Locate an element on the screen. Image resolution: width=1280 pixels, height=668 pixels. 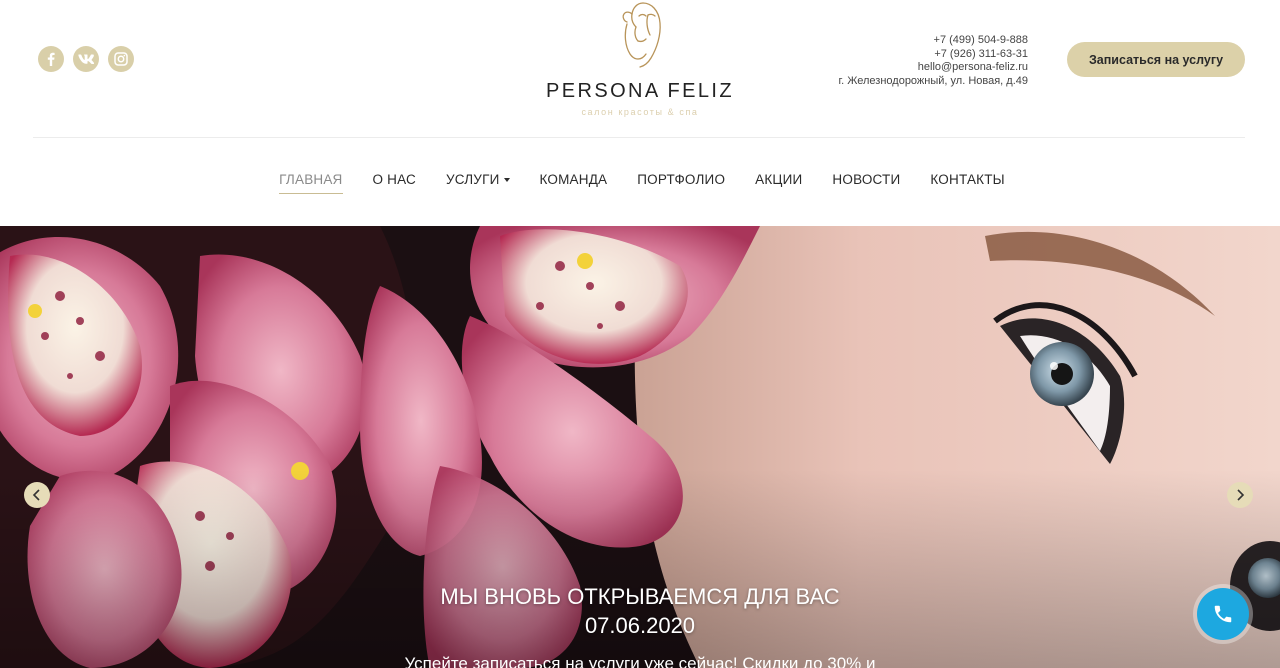
brand-name: PERSONA FELIZ is located at coordinates (640, 91).